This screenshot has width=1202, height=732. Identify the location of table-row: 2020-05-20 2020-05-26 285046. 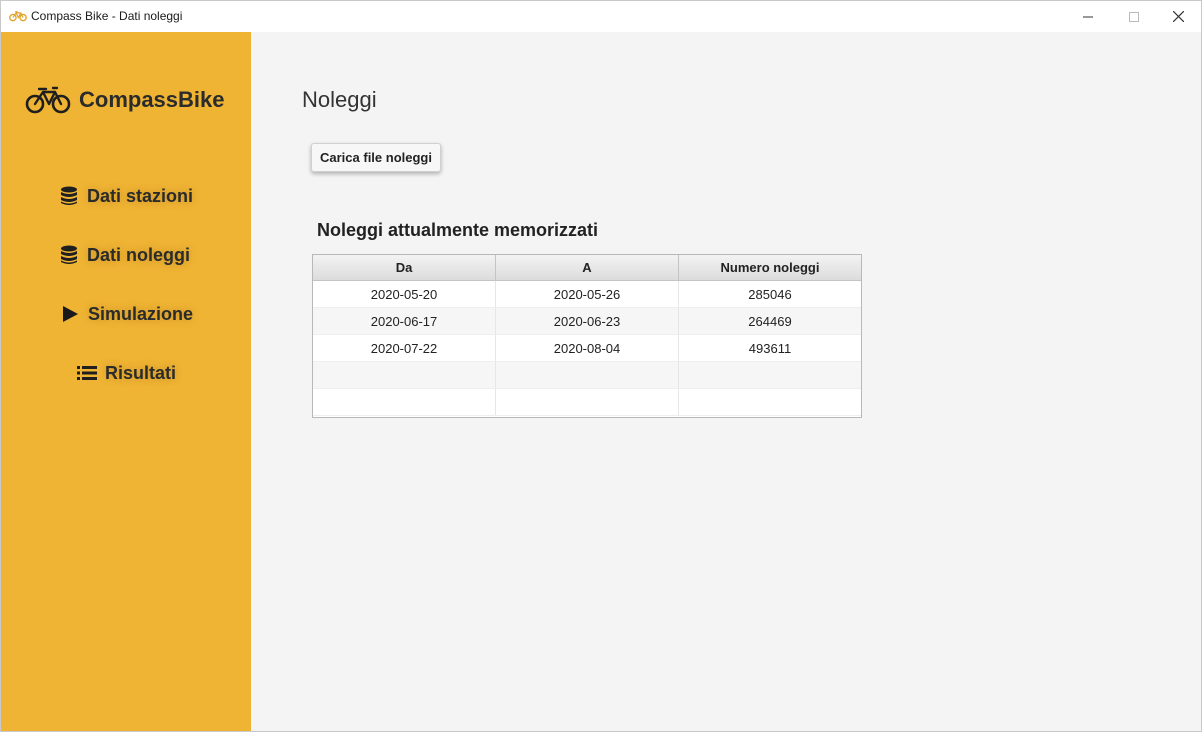
(587, 294).